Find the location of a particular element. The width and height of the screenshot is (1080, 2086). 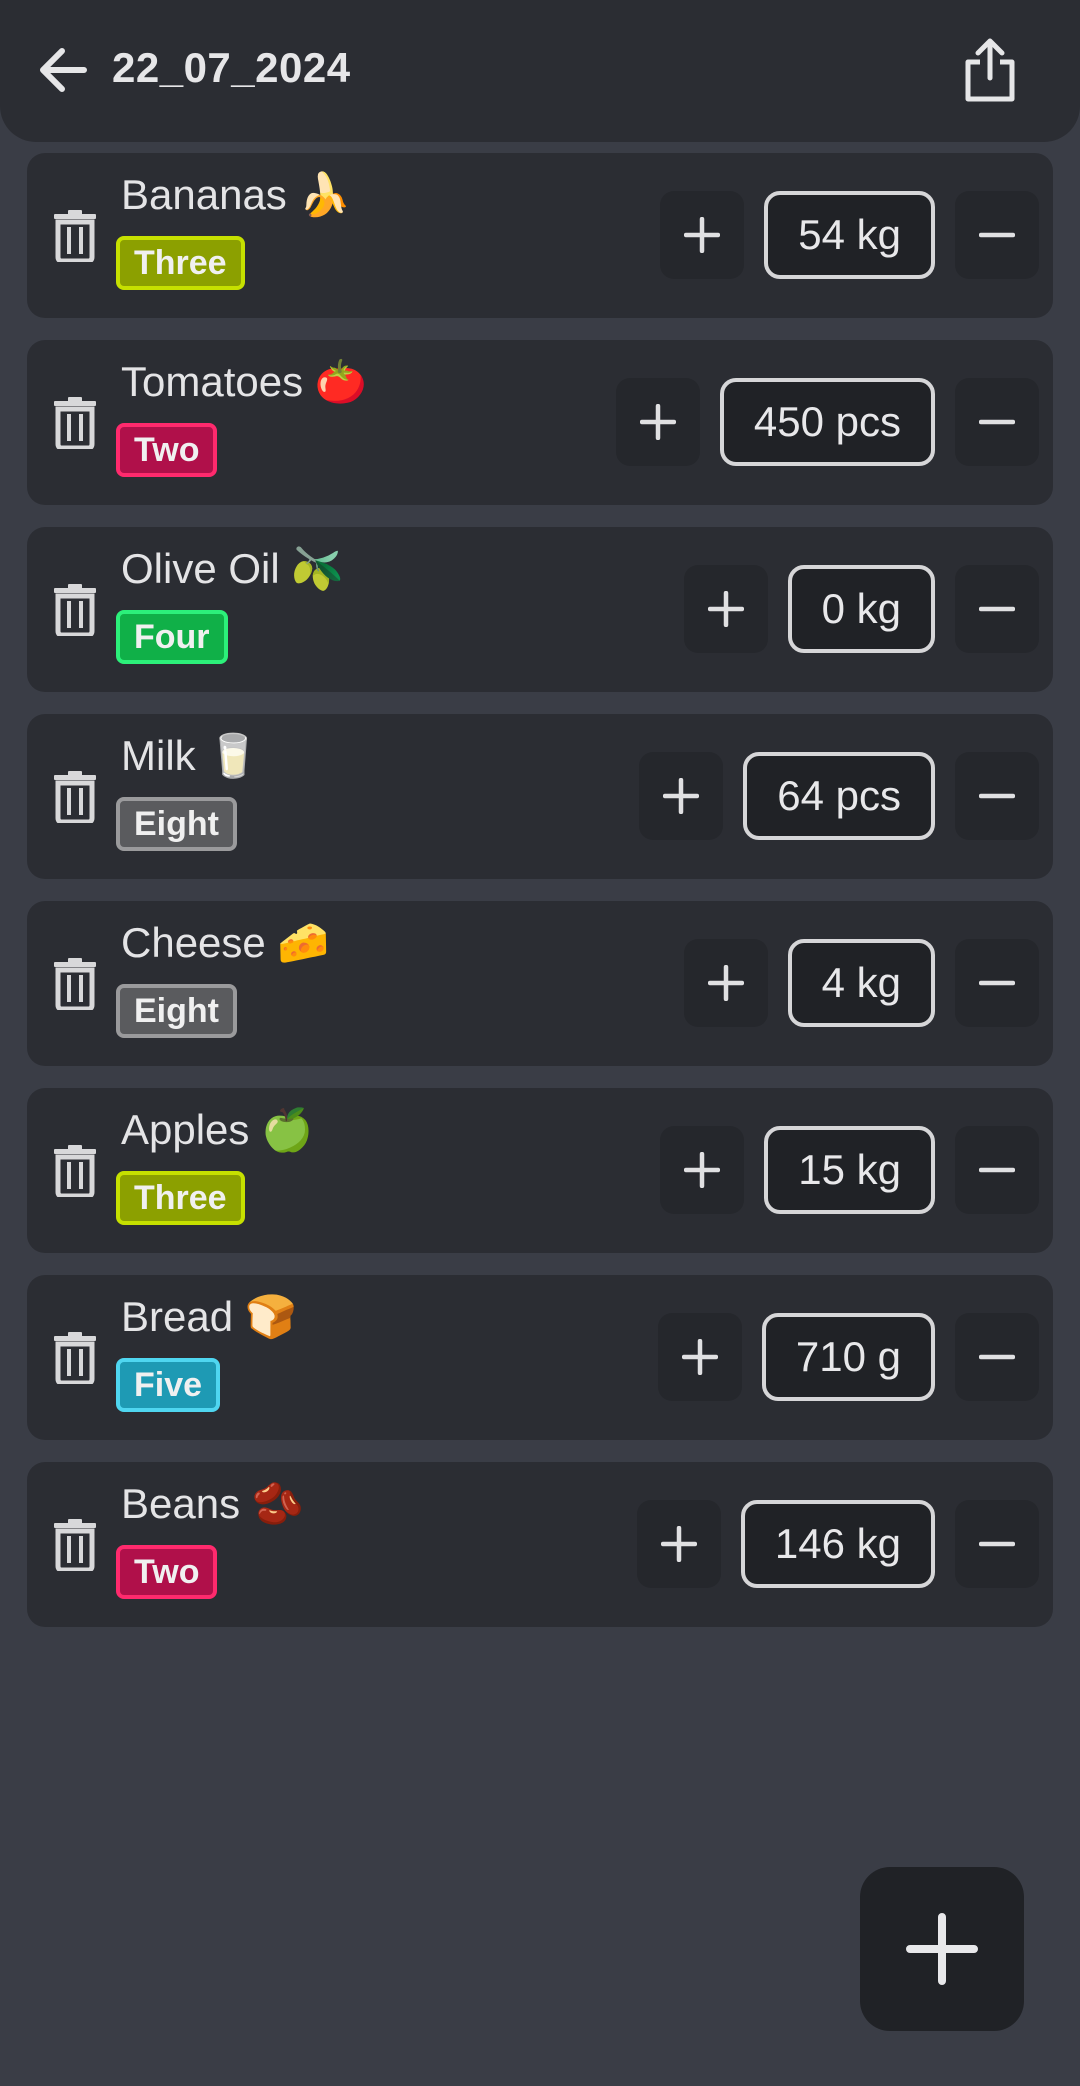

item-name: Apples 🍏 is located at coordinates (217, 1129).